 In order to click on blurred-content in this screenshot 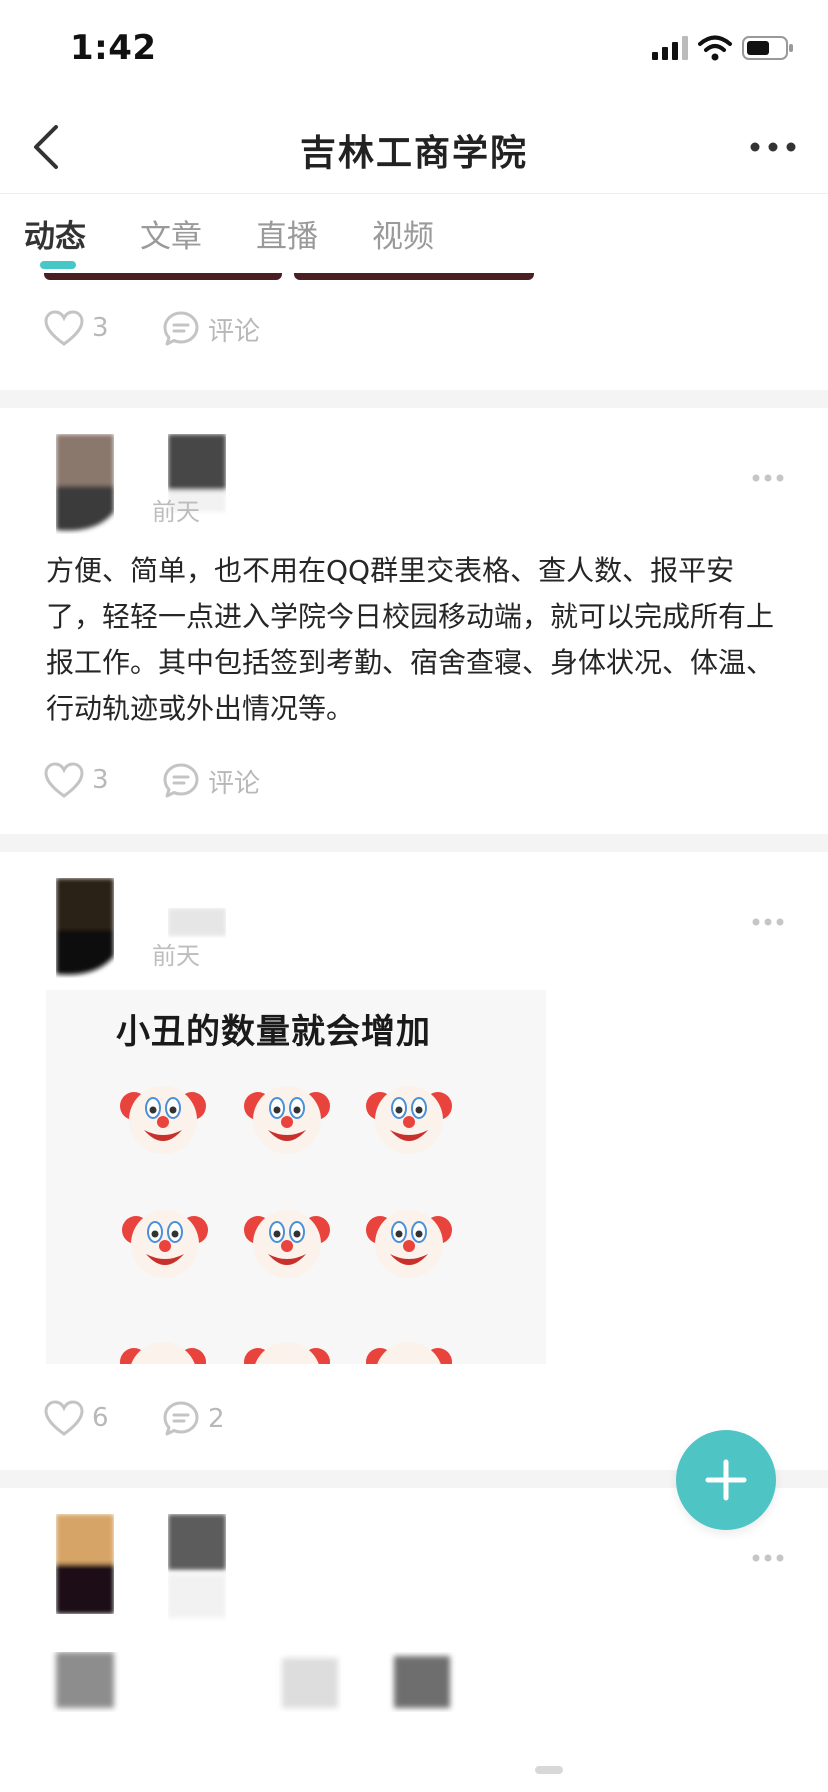, I will do `click(253, 1680)`.